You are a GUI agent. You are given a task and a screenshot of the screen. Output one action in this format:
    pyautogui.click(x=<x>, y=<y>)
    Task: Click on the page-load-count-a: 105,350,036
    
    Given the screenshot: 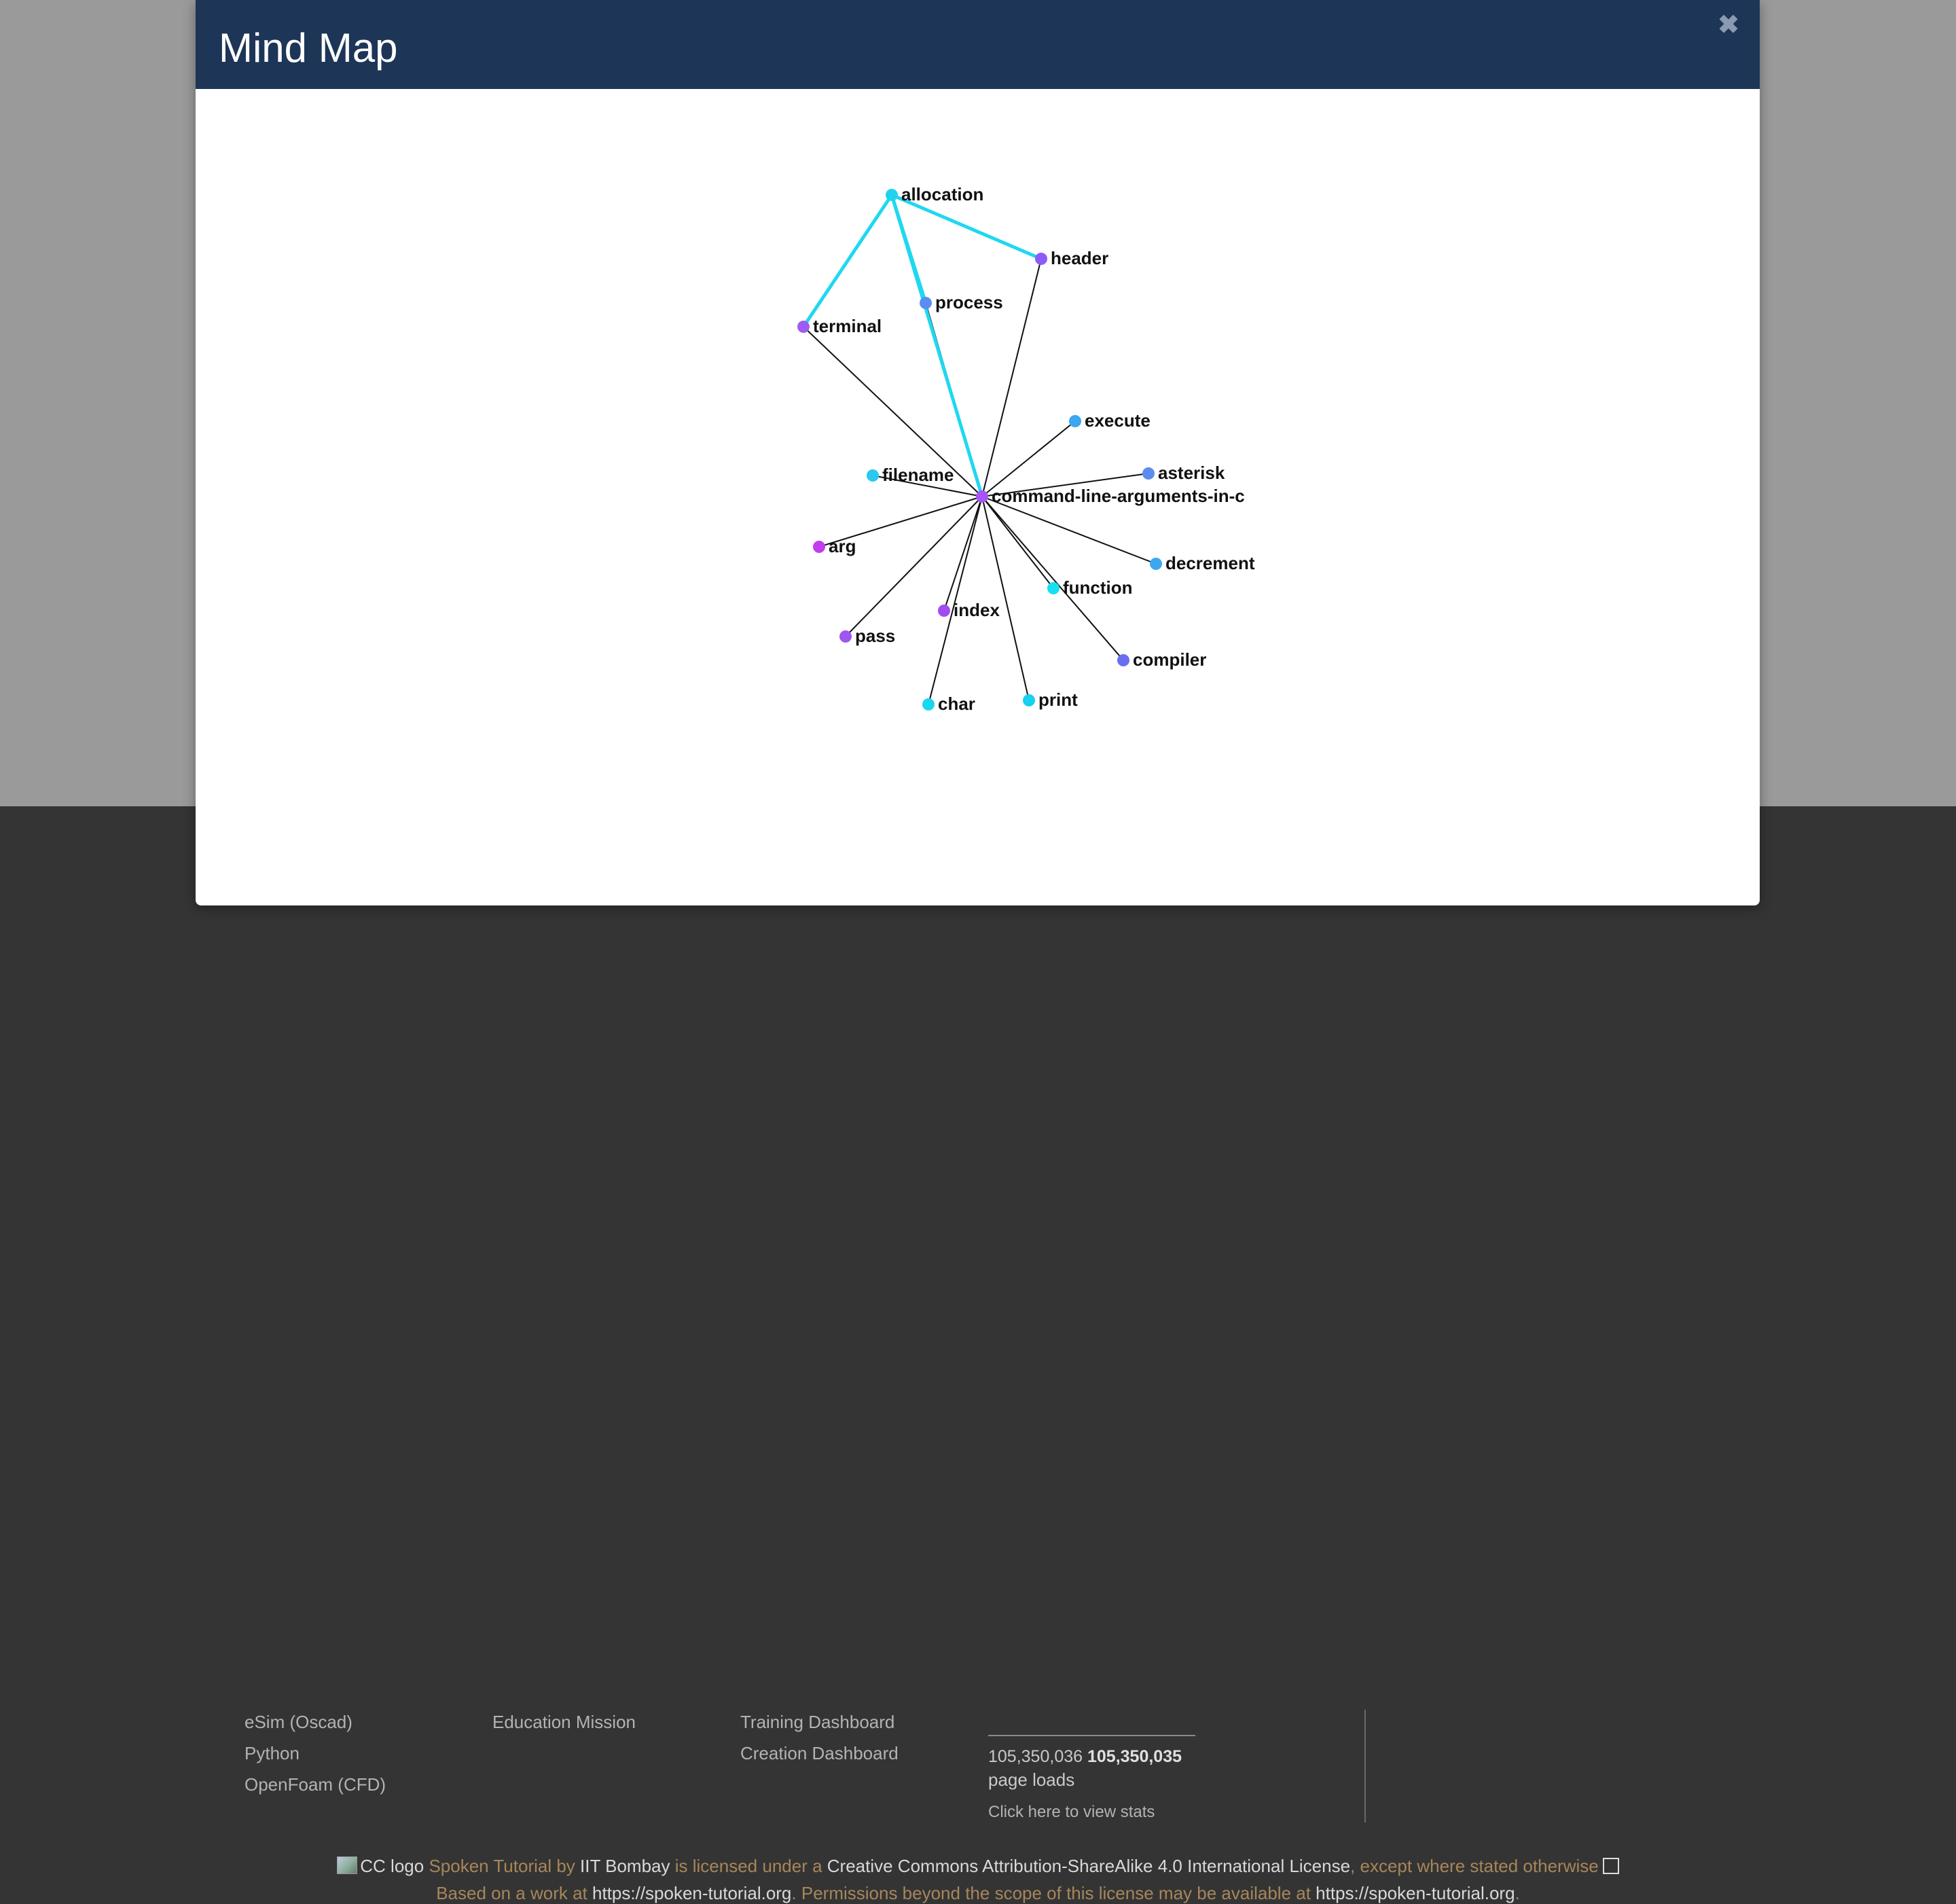 What is the action you would take?
    pyautogui.click(x=1035, y=1757)
    